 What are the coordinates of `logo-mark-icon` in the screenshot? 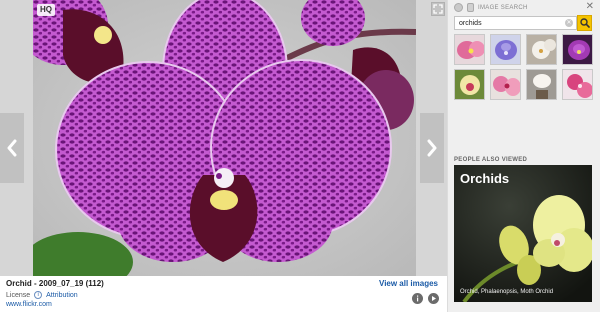 It's located at (470, 7).